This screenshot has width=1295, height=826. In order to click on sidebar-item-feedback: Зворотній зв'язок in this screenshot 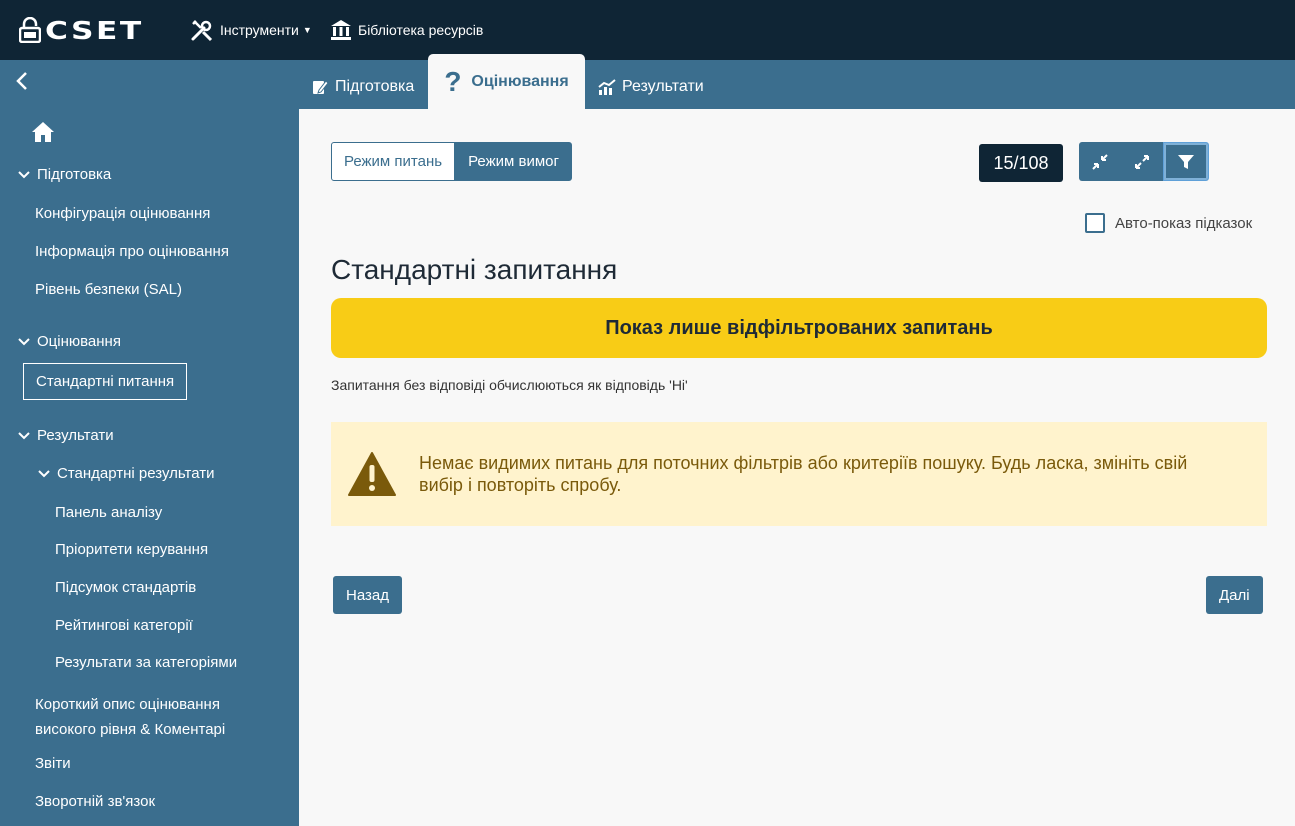, I will do `click(95, 801)`.